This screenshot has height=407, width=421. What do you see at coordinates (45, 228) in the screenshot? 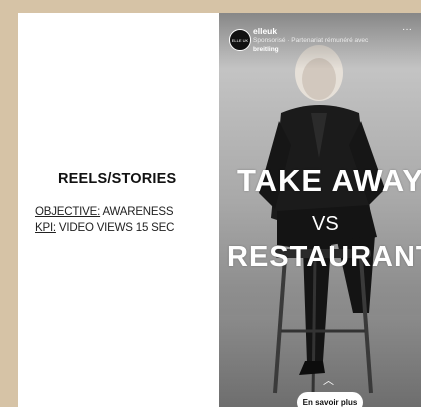
I see `kpi-label: KPI:` at bounding box center [45, 228].